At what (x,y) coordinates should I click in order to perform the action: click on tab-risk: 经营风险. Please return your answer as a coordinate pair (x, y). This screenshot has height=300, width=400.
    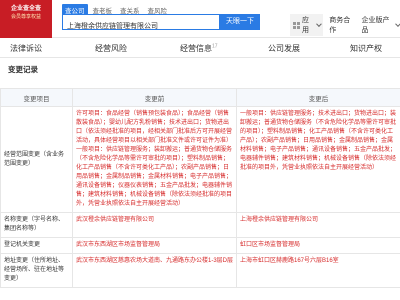
    Looking at the image, I should click on (111, 48).